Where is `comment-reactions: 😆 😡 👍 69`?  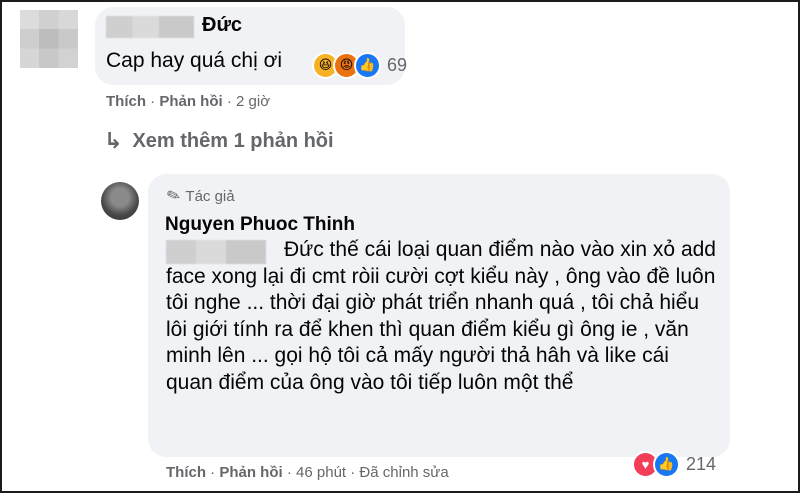
comment-reactions: 😆 😡 👍 69 is located at coordinates (360, 65).